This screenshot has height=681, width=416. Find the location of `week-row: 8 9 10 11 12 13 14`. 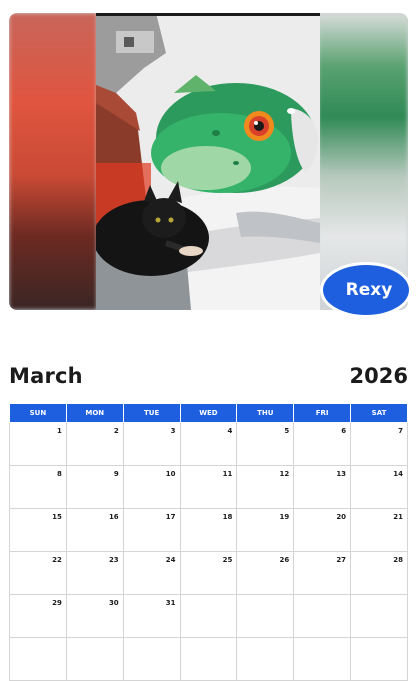

week-row: 8 9 10 11 12 13 14 is located at coordinates (208, 487).